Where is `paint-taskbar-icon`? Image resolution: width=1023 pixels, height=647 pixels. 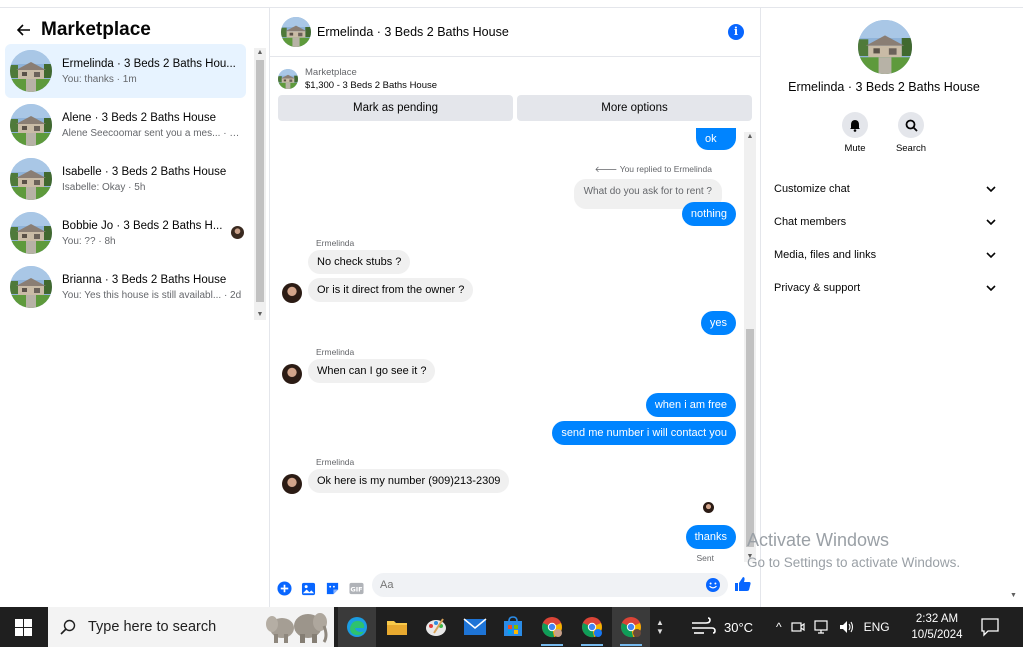
paint-taskbar-icon is located at coordinates (436, 627).